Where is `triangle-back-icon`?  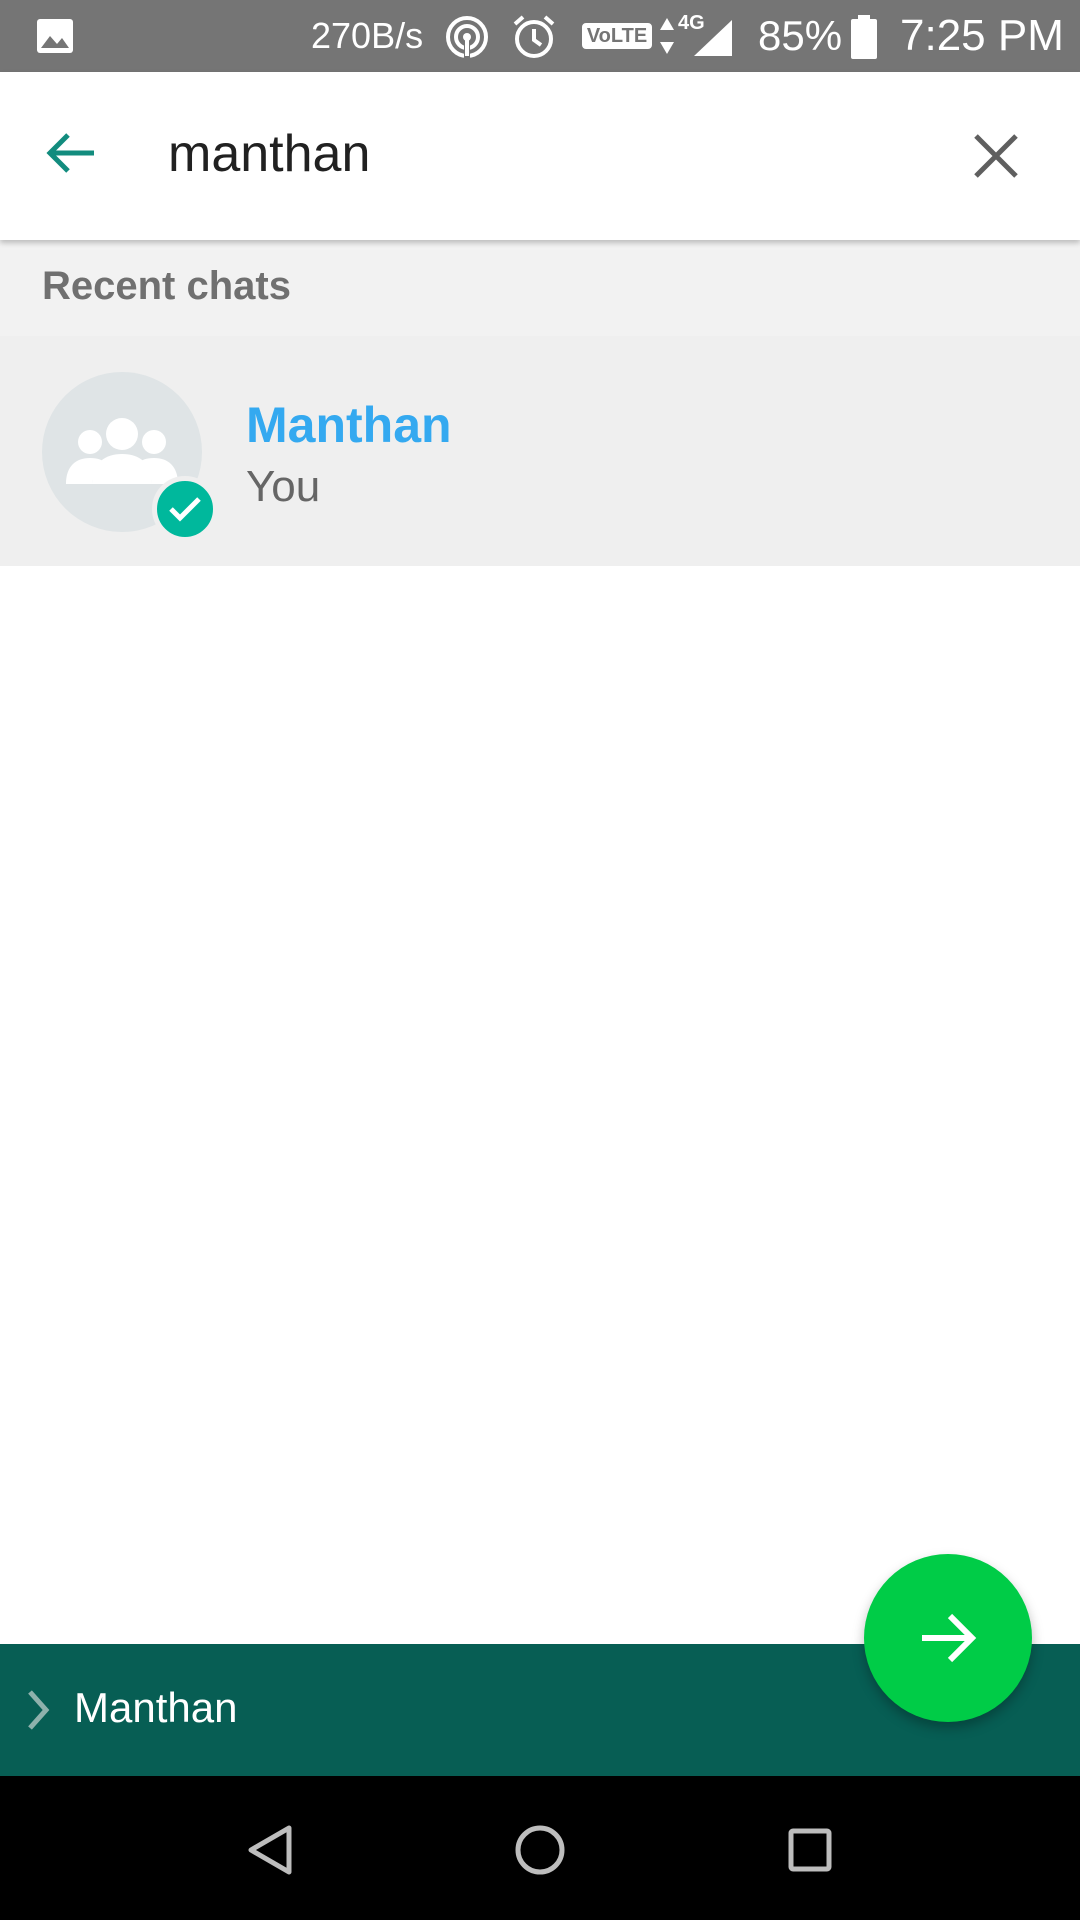 triangle-back-icon is located at coordinates (270, 1850).